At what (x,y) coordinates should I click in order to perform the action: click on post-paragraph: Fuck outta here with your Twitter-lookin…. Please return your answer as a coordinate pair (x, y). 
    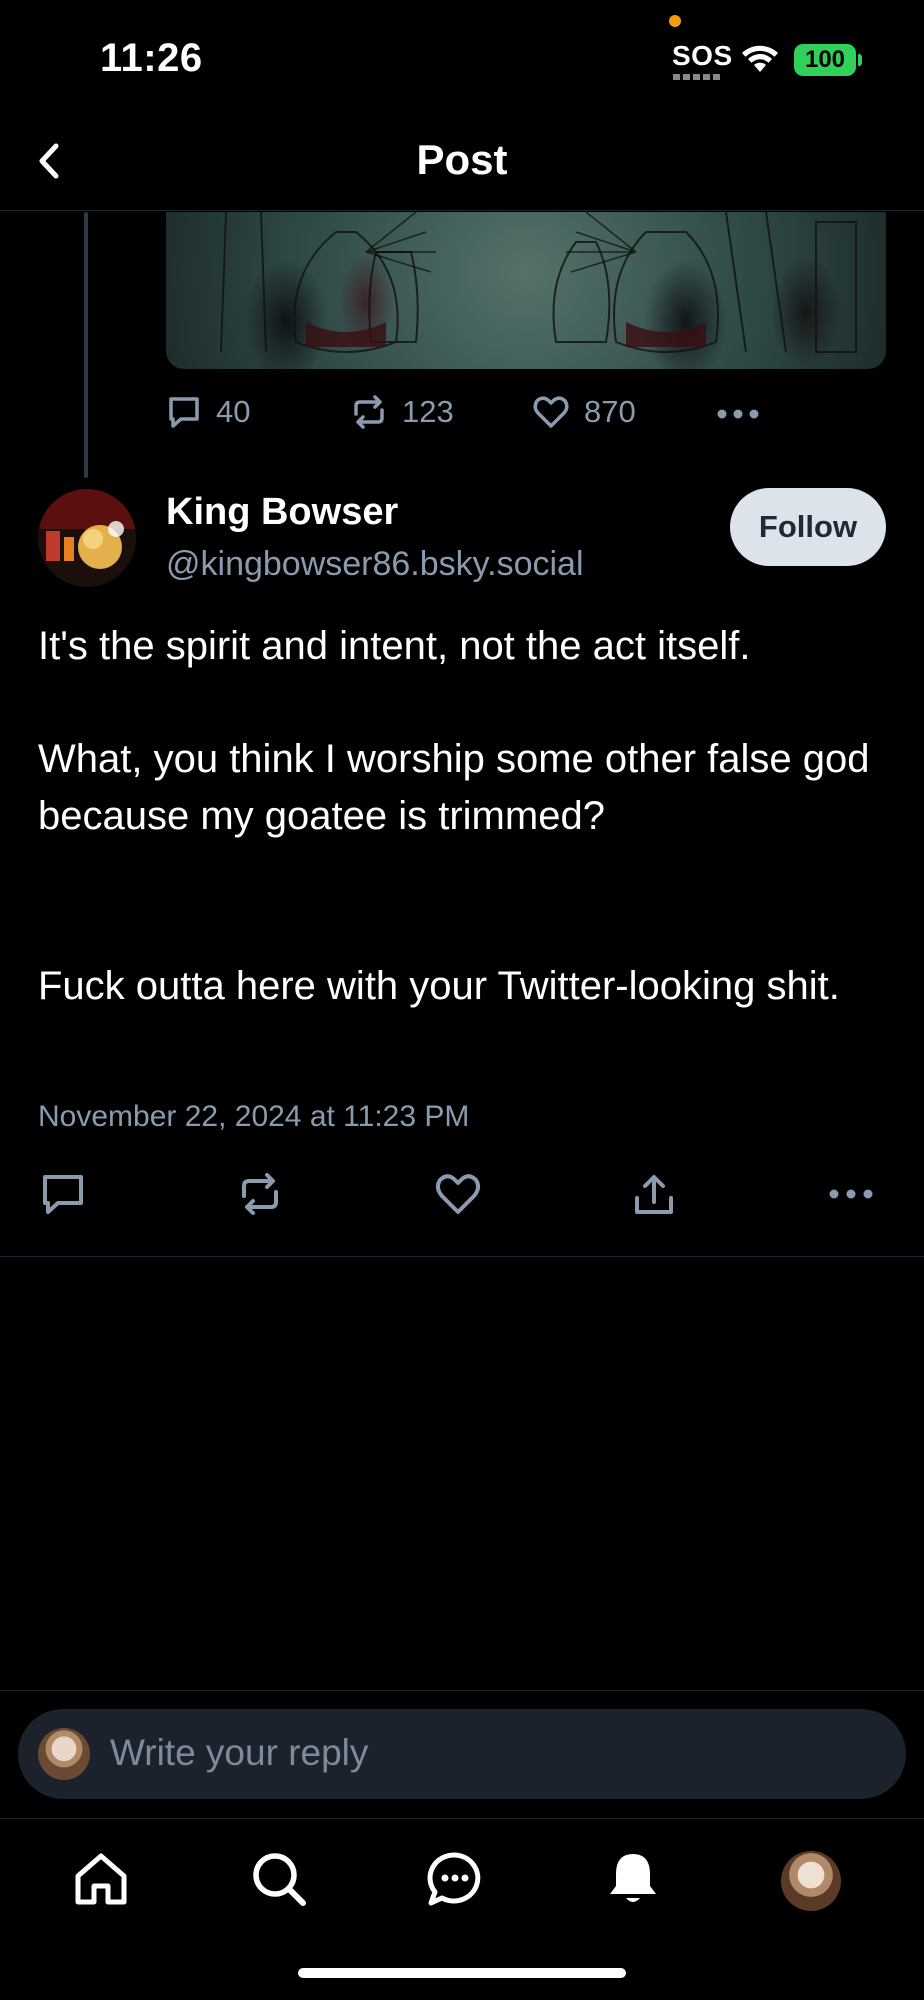
    Looking at the image, I should click on (439, 986).